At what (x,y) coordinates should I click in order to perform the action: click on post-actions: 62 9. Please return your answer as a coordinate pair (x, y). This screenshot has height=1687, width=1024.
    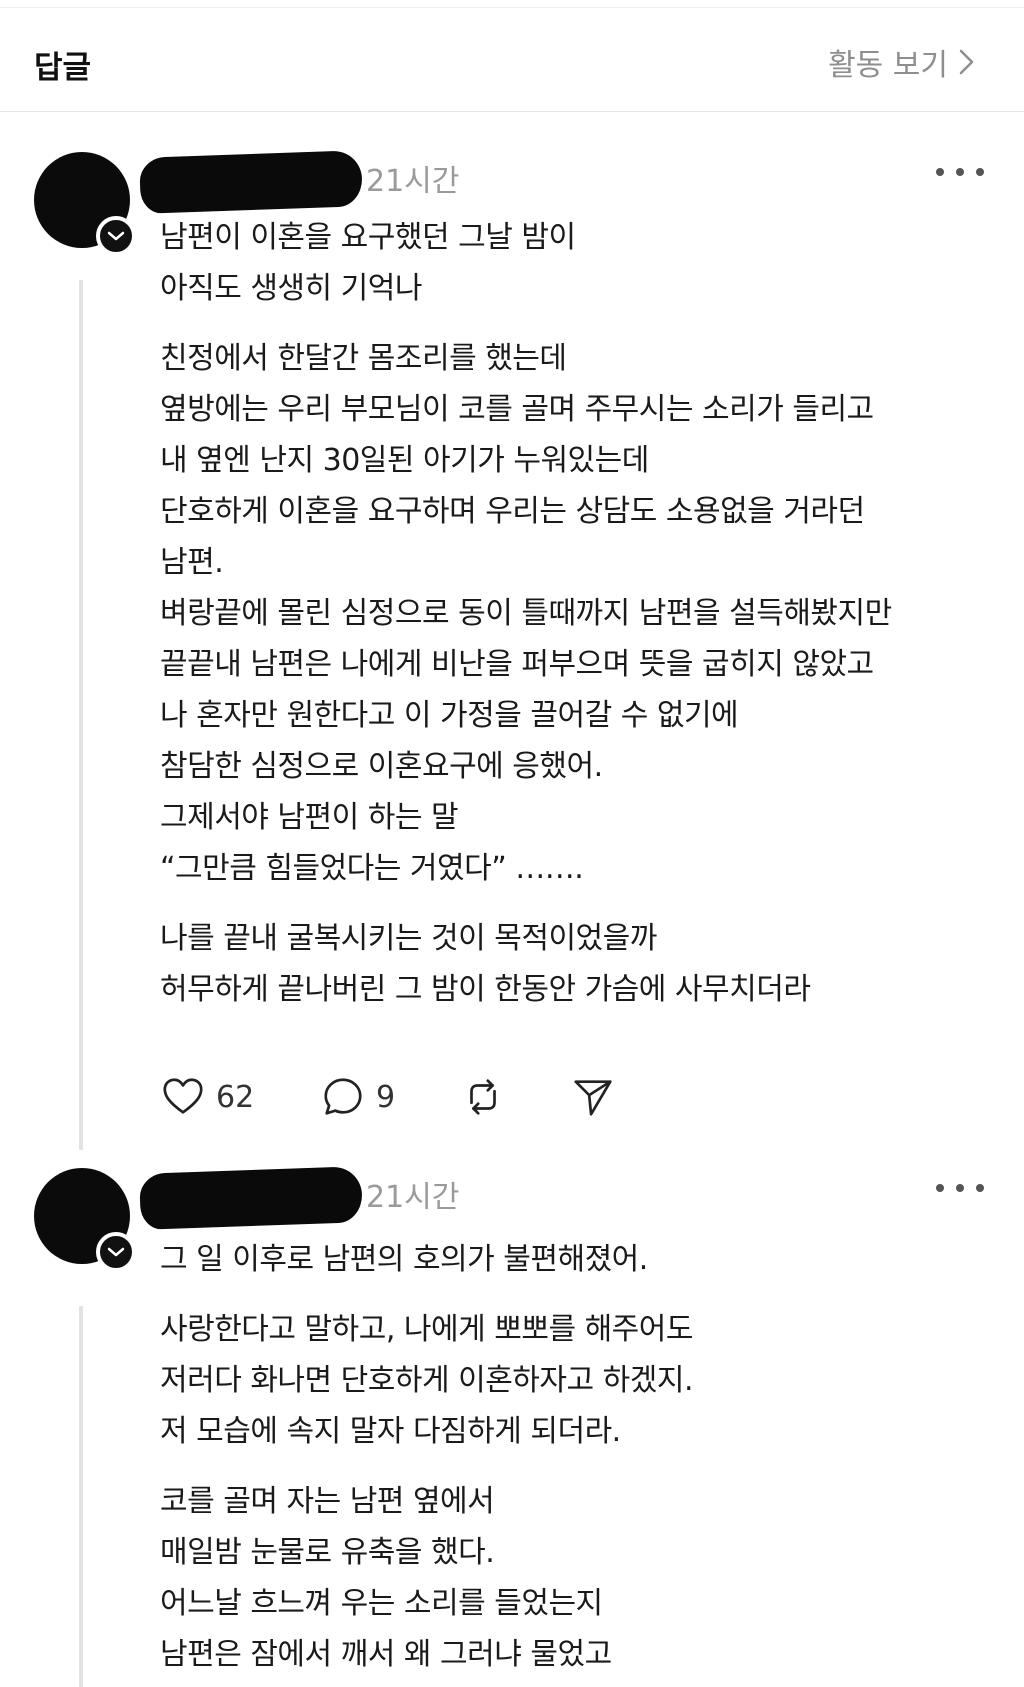
    Looking at the image, I should click on (388, 1097).